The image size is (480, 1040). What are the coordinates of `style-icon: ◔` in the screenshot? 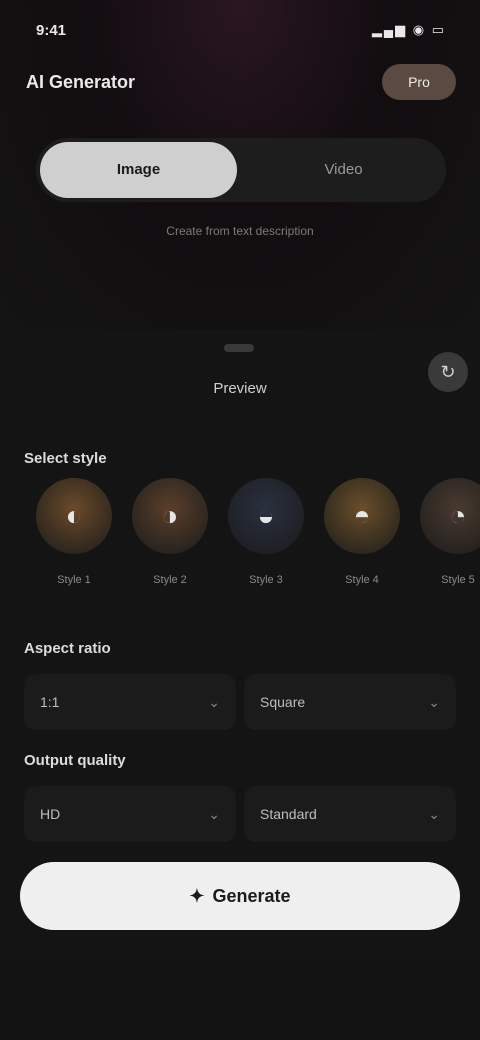 It's located at (458, 515).